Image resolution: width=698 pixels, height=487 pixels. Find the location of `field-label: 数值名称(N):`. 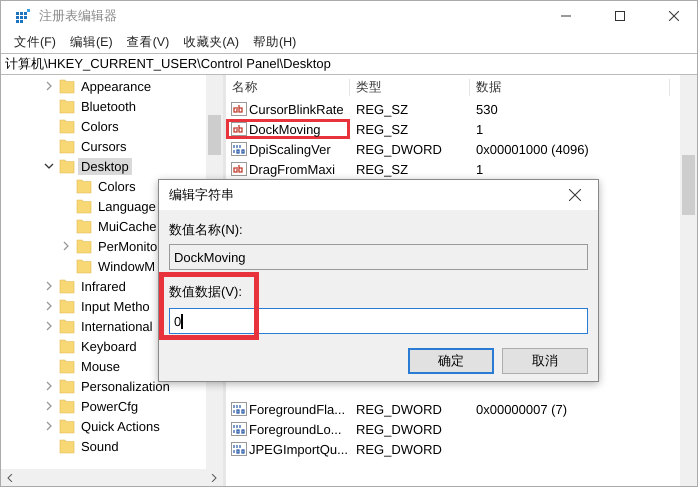

field-label: 数值名称(N): is located at coordinates (206, 230).